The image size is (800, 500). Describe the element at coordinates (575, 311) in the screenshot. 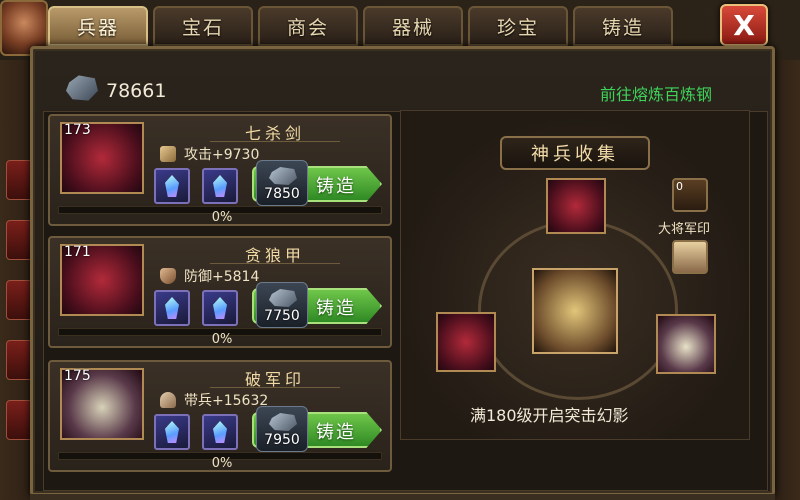

I see `collection-slot-phantom` at that location.